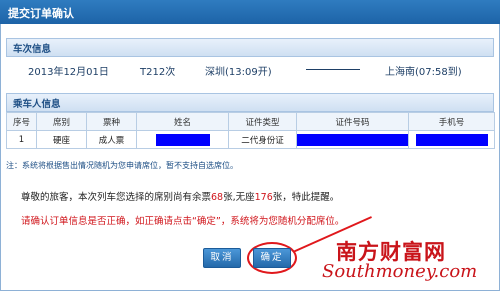 The height and width of the screenshot is (291, 500). I want to click on cell-ticket: 成人票, so click(111, 139).